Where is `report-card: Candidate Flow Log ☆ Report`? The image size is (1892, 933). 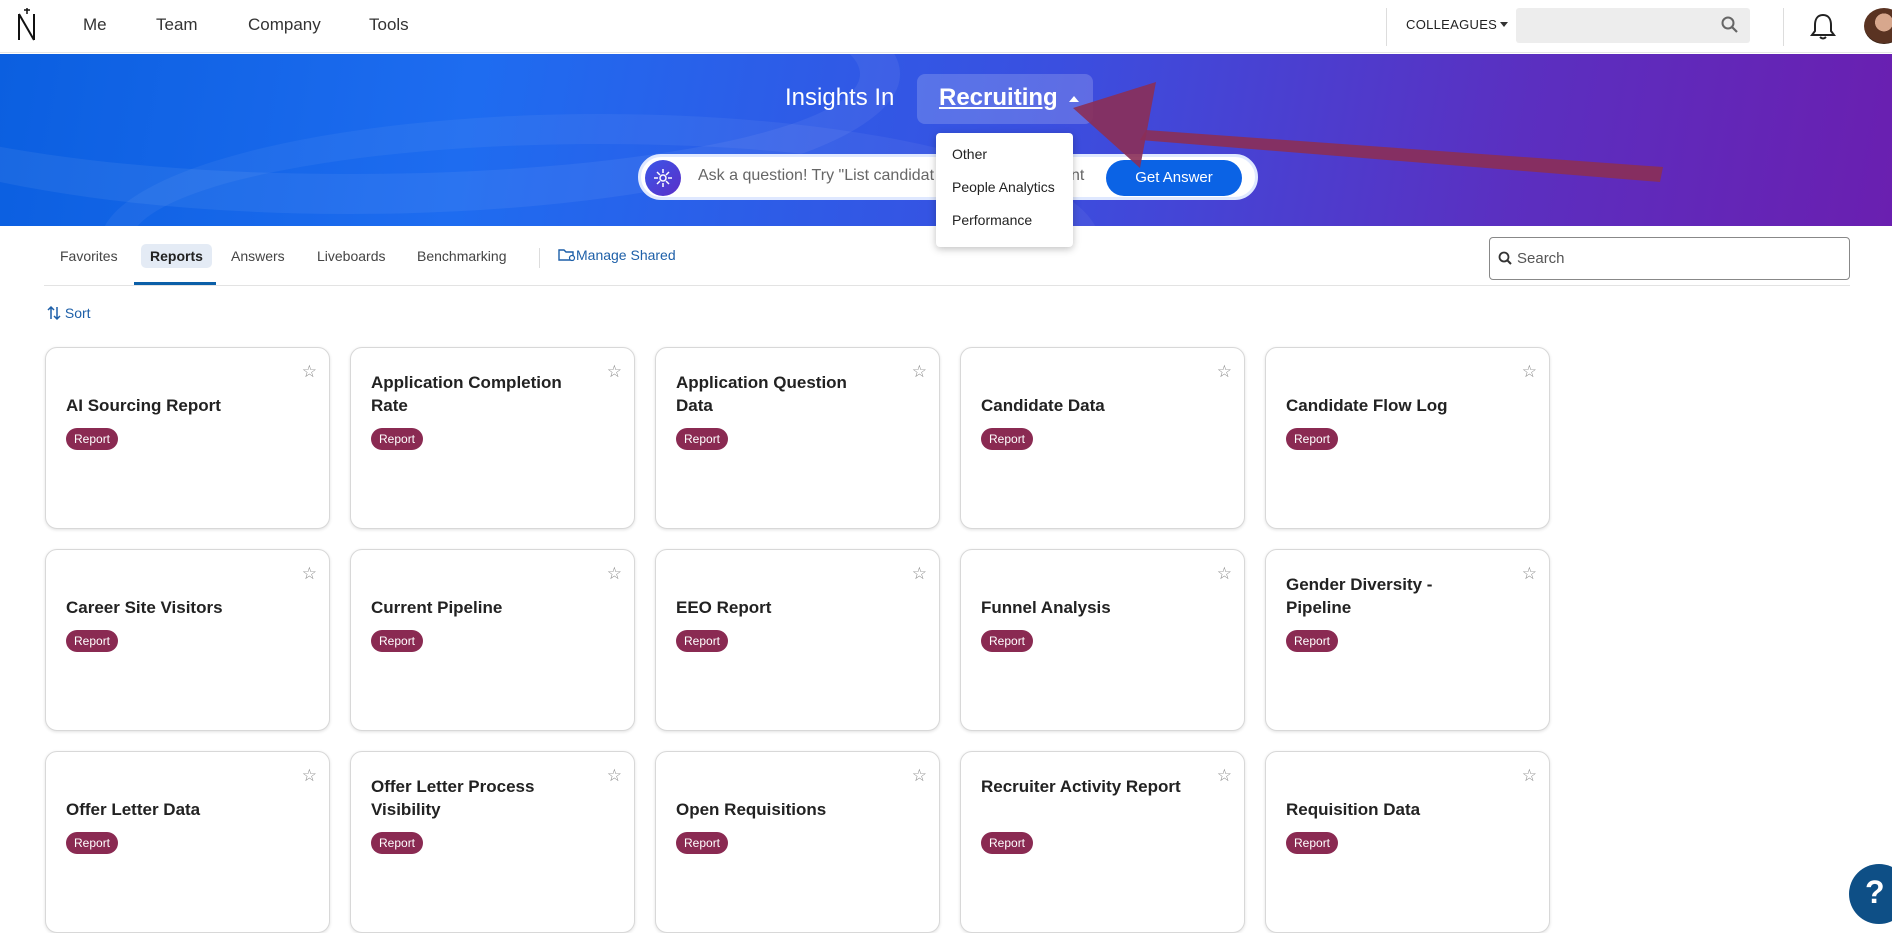 report-card: Candidate Flow Log ☆ Report is located at coordinates (1407, 438).